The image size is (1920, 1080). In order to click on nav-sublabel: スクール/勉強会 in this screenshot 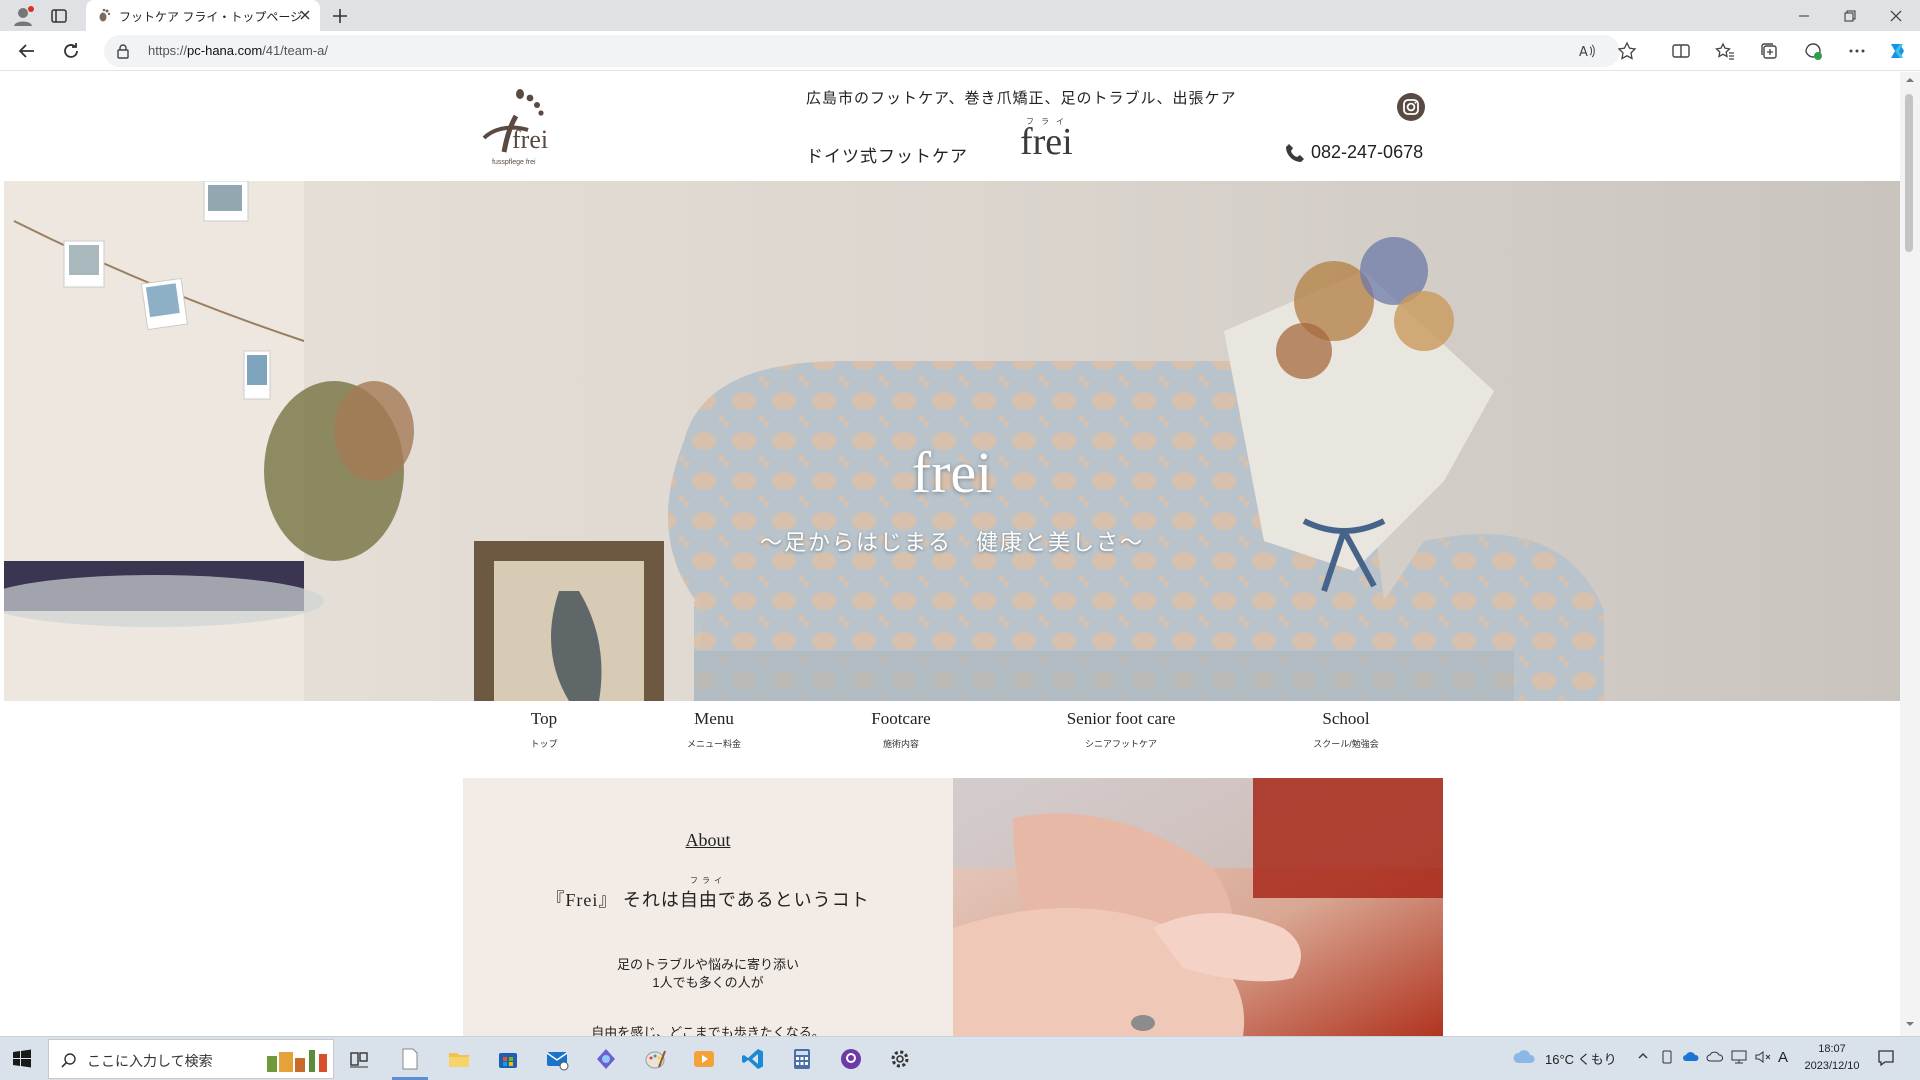, I will do `click(1346, 744)`.